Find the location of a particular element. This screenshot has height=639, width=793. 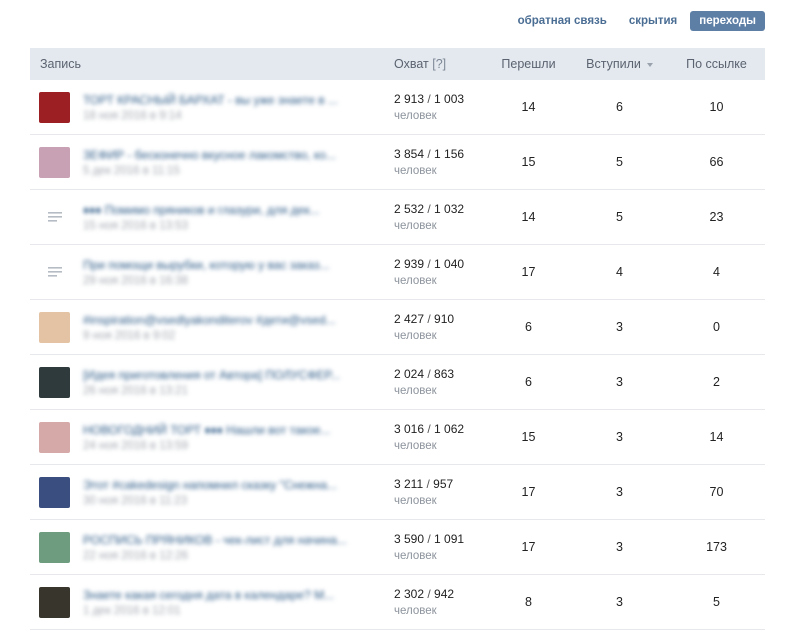

header-by-link: По ссылке is located at coordinates (716, 64).